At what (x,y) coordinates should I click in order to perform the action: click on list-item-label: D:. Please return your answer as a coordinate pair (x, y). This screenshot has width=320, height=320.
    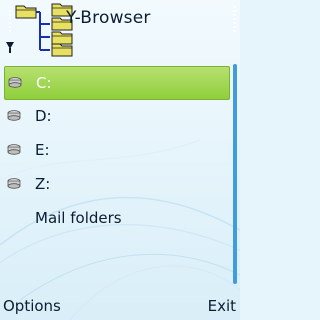
    Looking at the image, I should click on (43, 116).